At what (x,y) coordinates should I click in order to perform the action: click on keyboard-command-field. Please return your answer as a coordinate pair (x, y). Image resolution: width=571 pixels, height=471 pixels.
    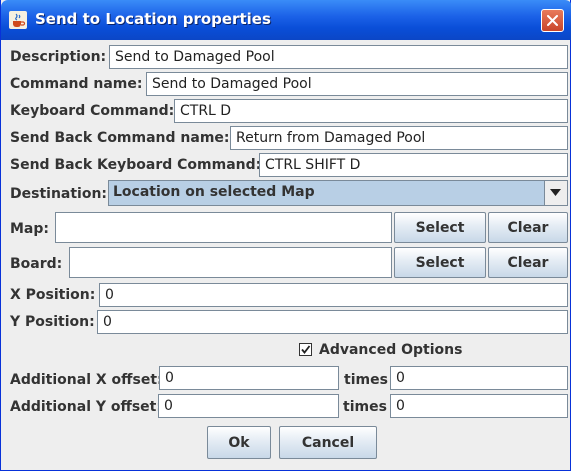
    Looking at the image, I should click on (371, 111).